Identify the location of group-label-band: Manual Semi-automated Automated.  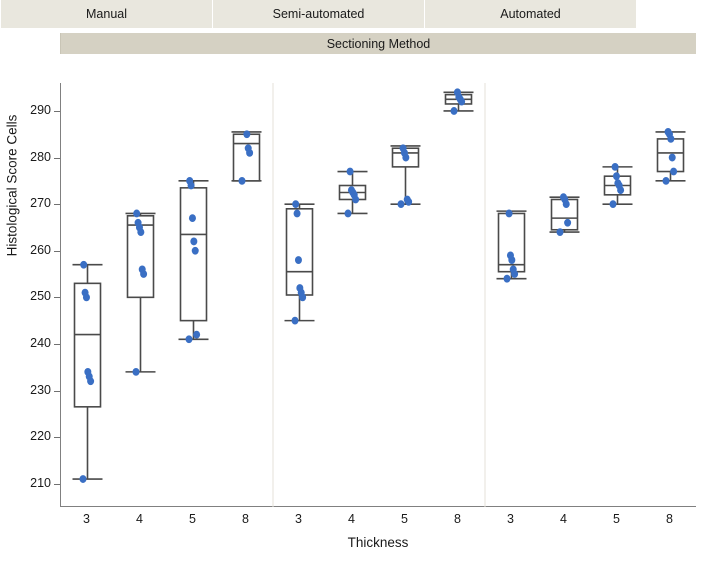
(318, 14).